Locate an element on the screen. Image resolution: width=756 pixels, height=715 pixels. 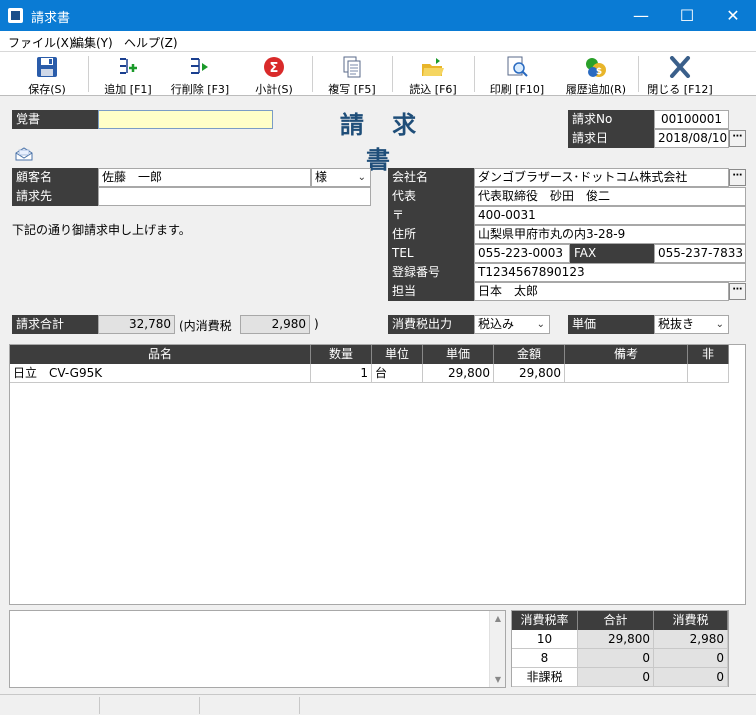
history-add-button: $ 履歴追加(R) is located at coordinates (596, 75).